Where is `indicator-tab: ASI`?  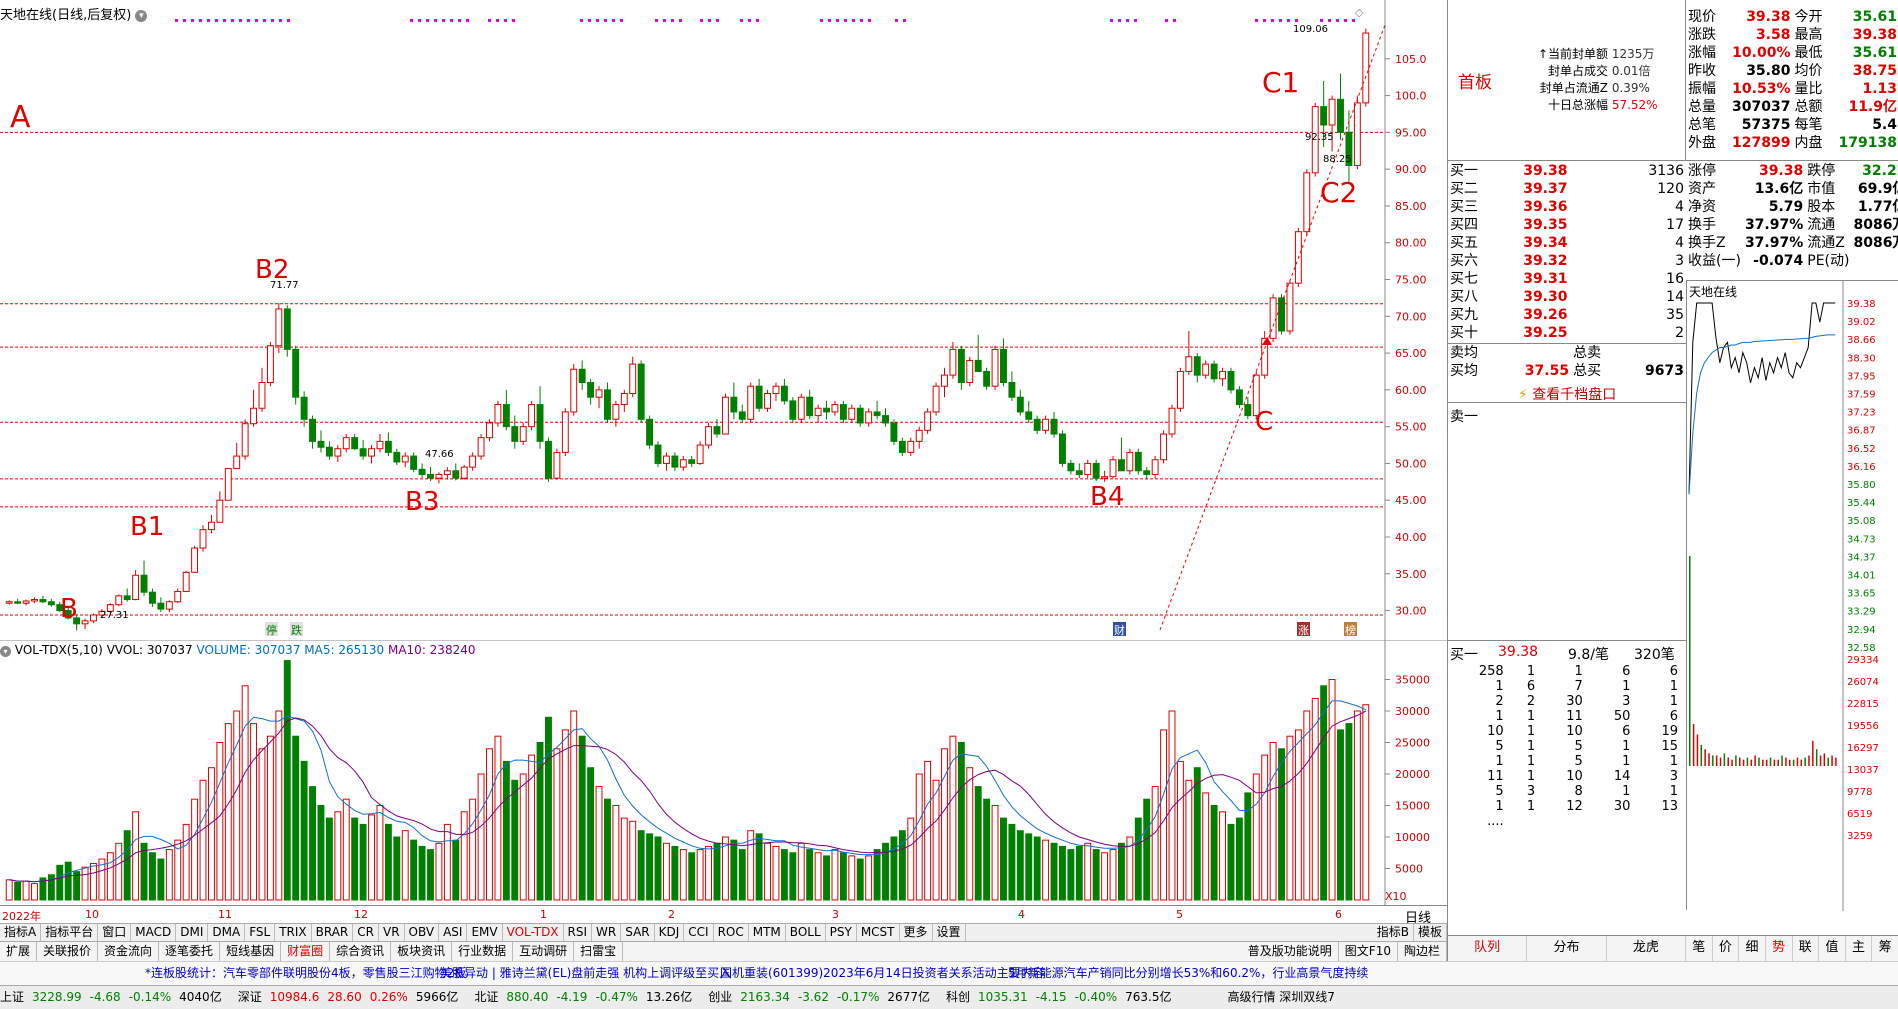 indicator-tab: ASI is located at coordinates (453, 932).